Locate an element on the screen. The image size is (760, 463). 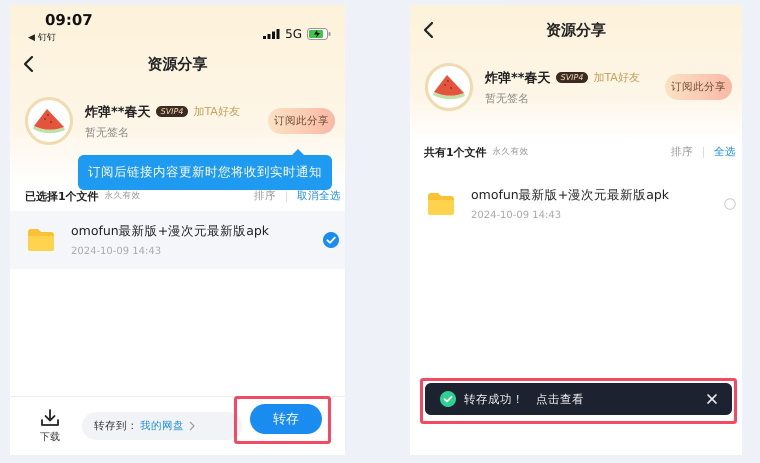
subscribe-tooltip: 订阅后链接内容更新时您将收到实时通知 is located at coordinates (205, 169).